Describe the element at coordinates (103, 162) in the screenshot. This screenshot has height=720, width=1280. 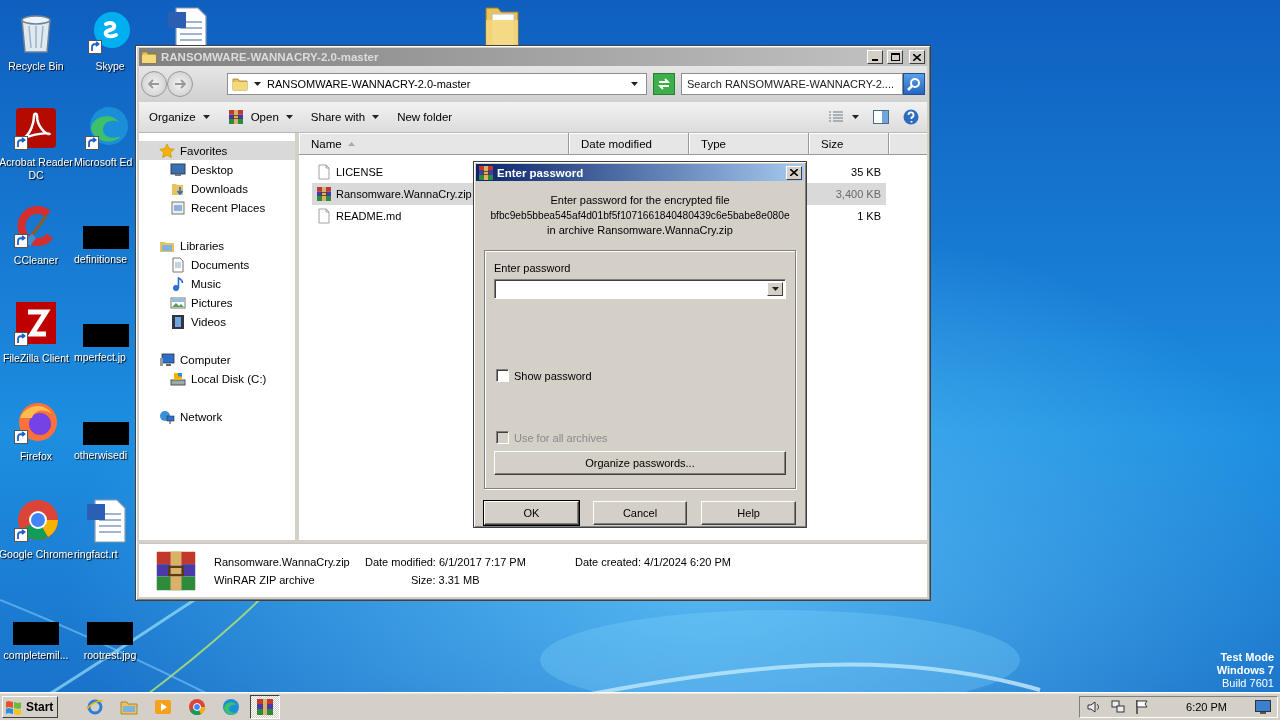
I see `icon-label: Microsoft Ed` at that location.